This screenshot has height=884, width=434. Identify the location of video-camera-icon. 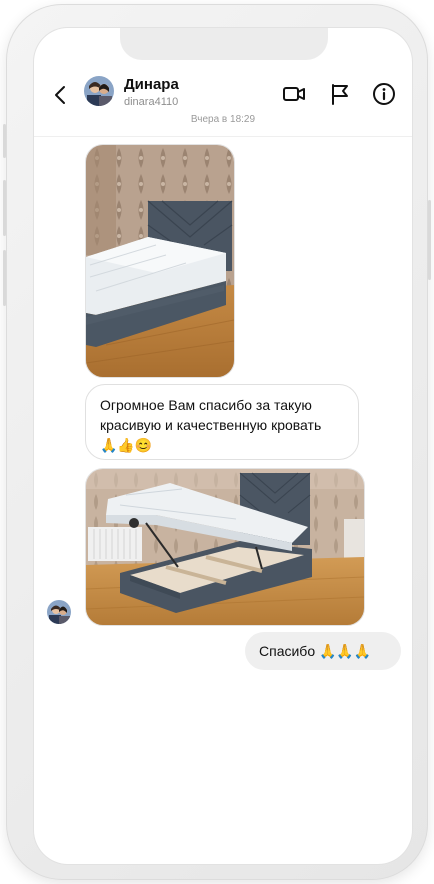
(294, 94).